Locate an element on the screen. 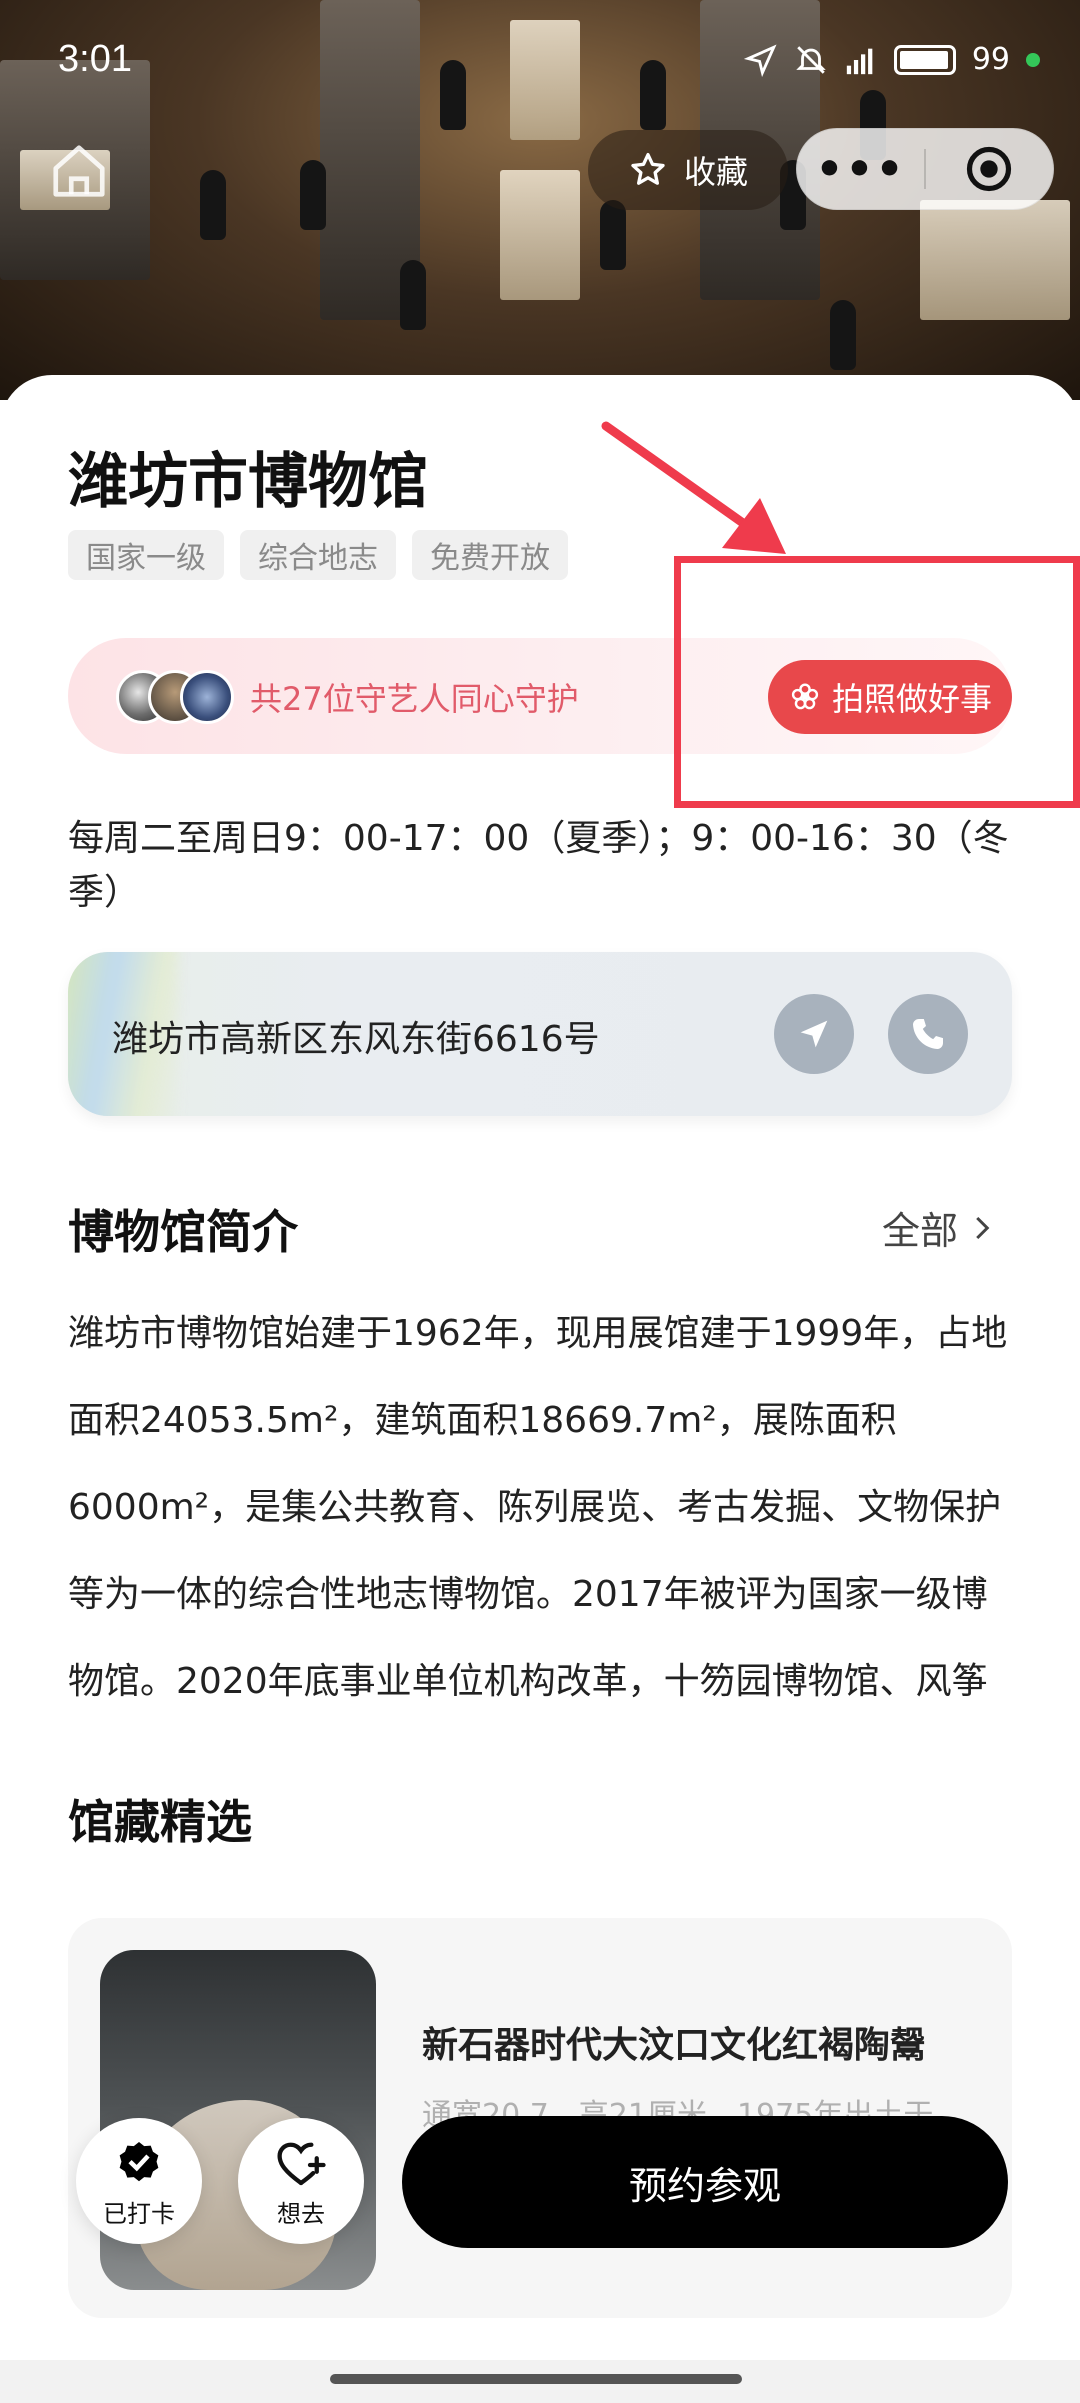 Image resolution: width=1080 pixels, height=2403 pixels. book-visit-button: 预约参观 is located at coordinates (705, 2182).